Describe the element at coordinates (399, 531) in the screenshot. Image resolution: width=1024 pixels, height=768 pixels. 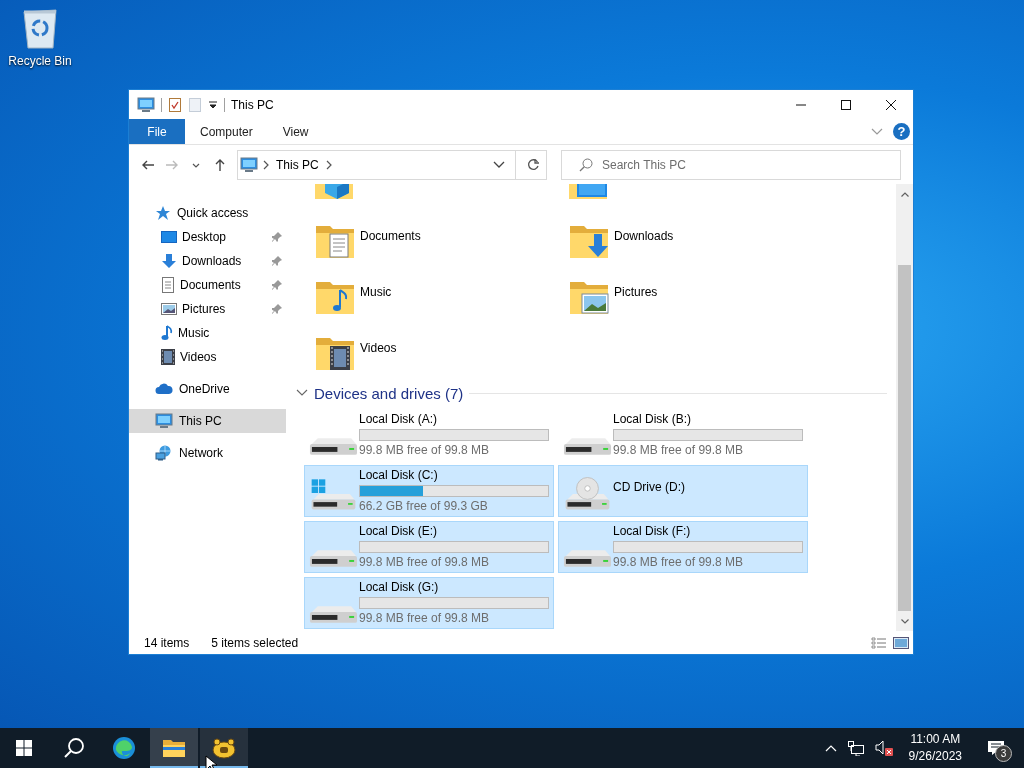
I see `drive-name: Local Disk (E:)` at that location.